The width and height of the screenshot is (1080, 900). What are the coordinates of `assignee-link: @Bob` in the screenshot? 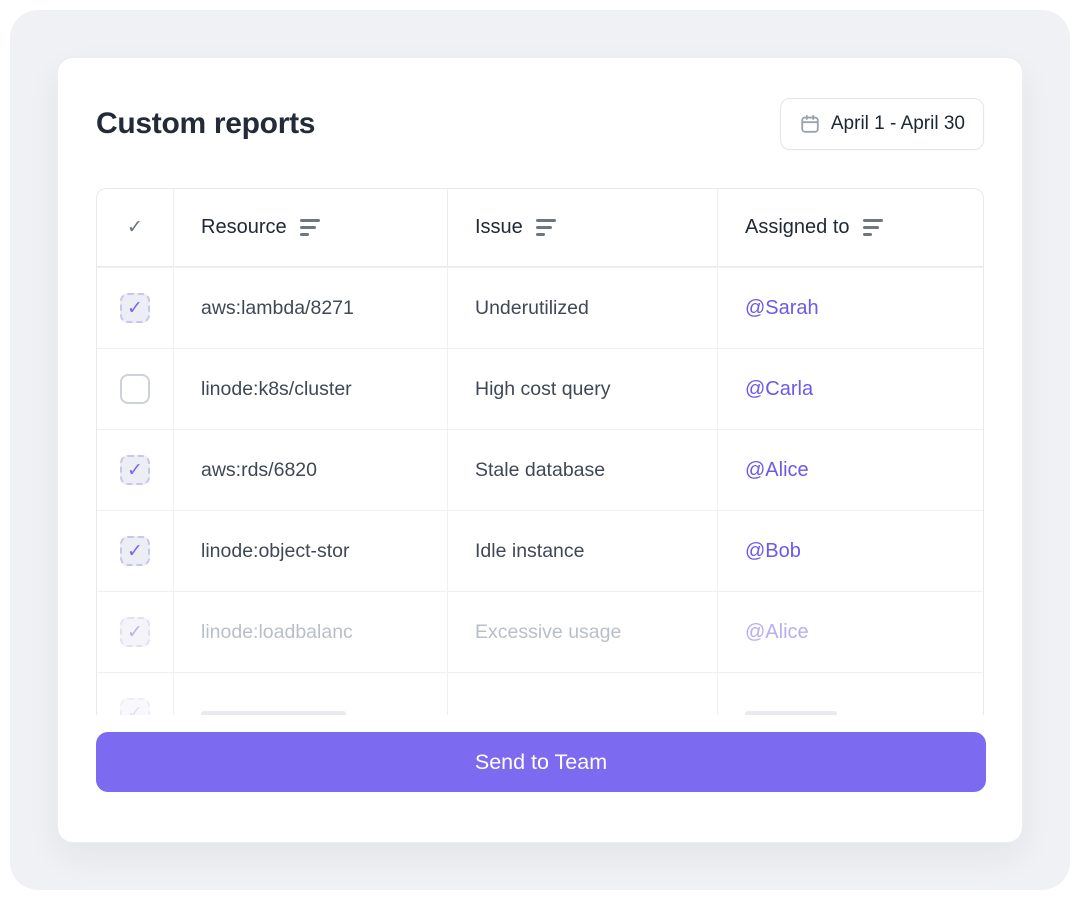 It's located at (773, 551).